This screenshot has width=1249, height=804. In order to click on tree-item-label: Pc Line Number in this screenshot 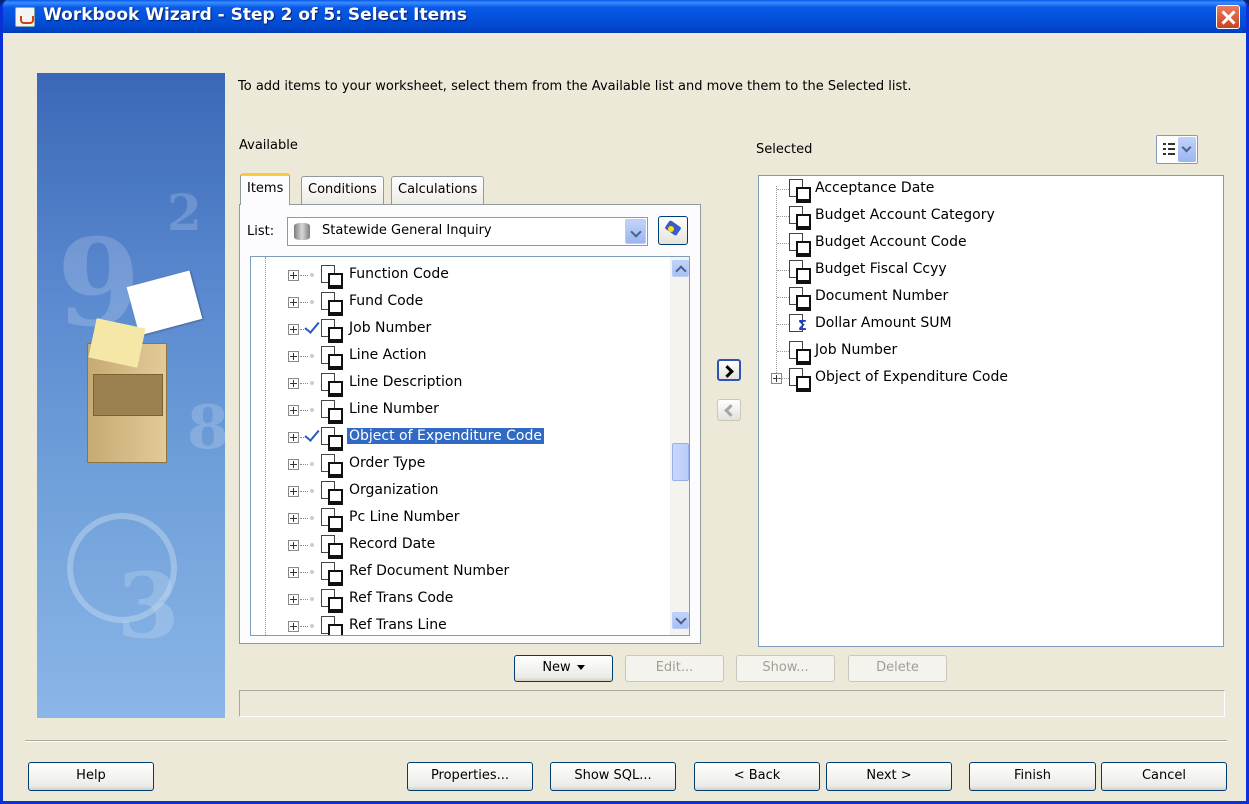, I will do `click(404, 517)`.